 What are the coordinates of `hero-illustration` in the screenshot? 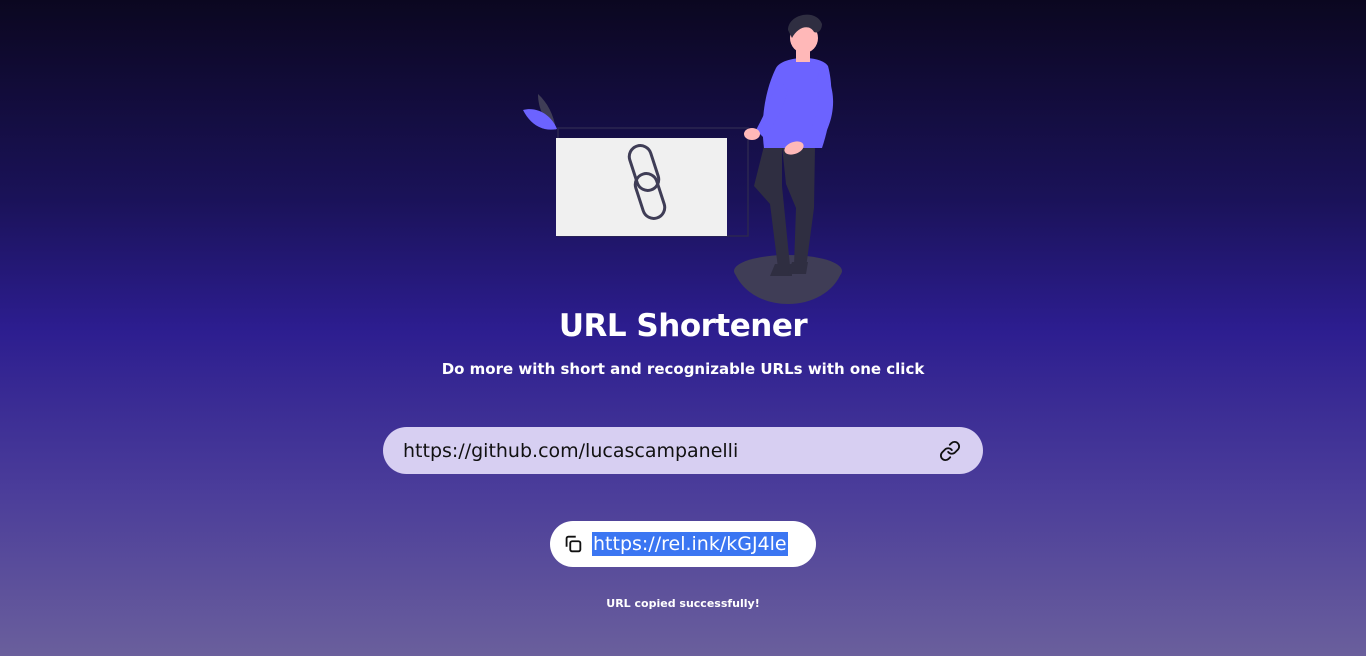 It's located at (685, 158).